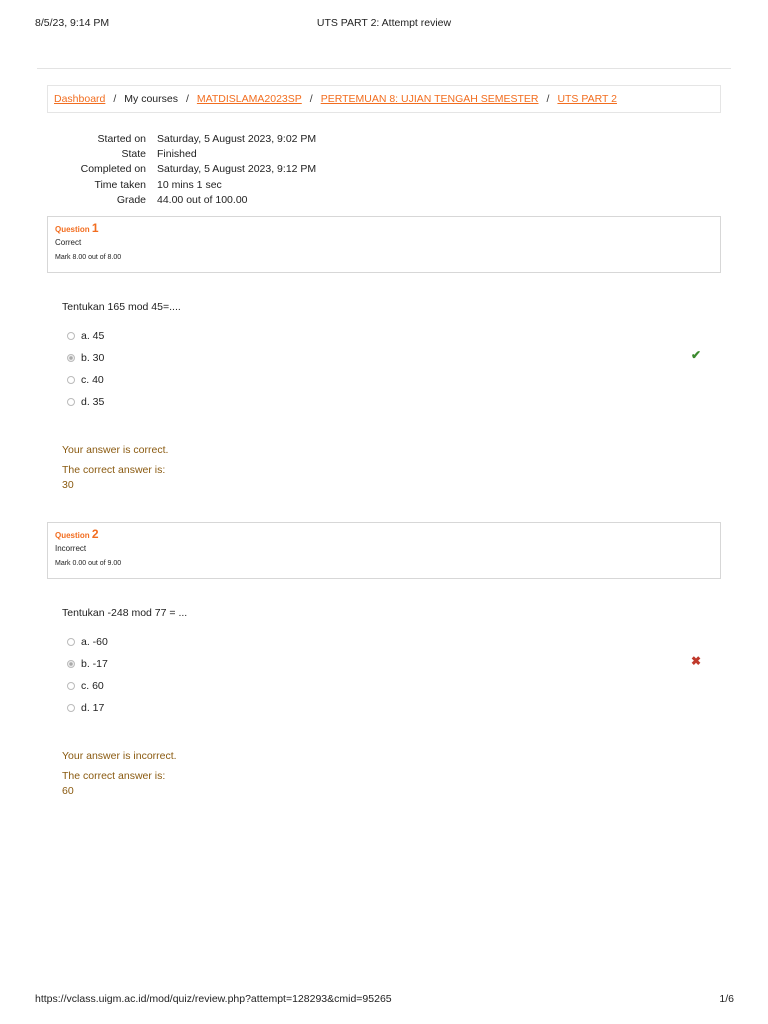 The width and height of the screenshot is (768, 1024). I want to click on answer-option: b. 30, so click(85, 358).